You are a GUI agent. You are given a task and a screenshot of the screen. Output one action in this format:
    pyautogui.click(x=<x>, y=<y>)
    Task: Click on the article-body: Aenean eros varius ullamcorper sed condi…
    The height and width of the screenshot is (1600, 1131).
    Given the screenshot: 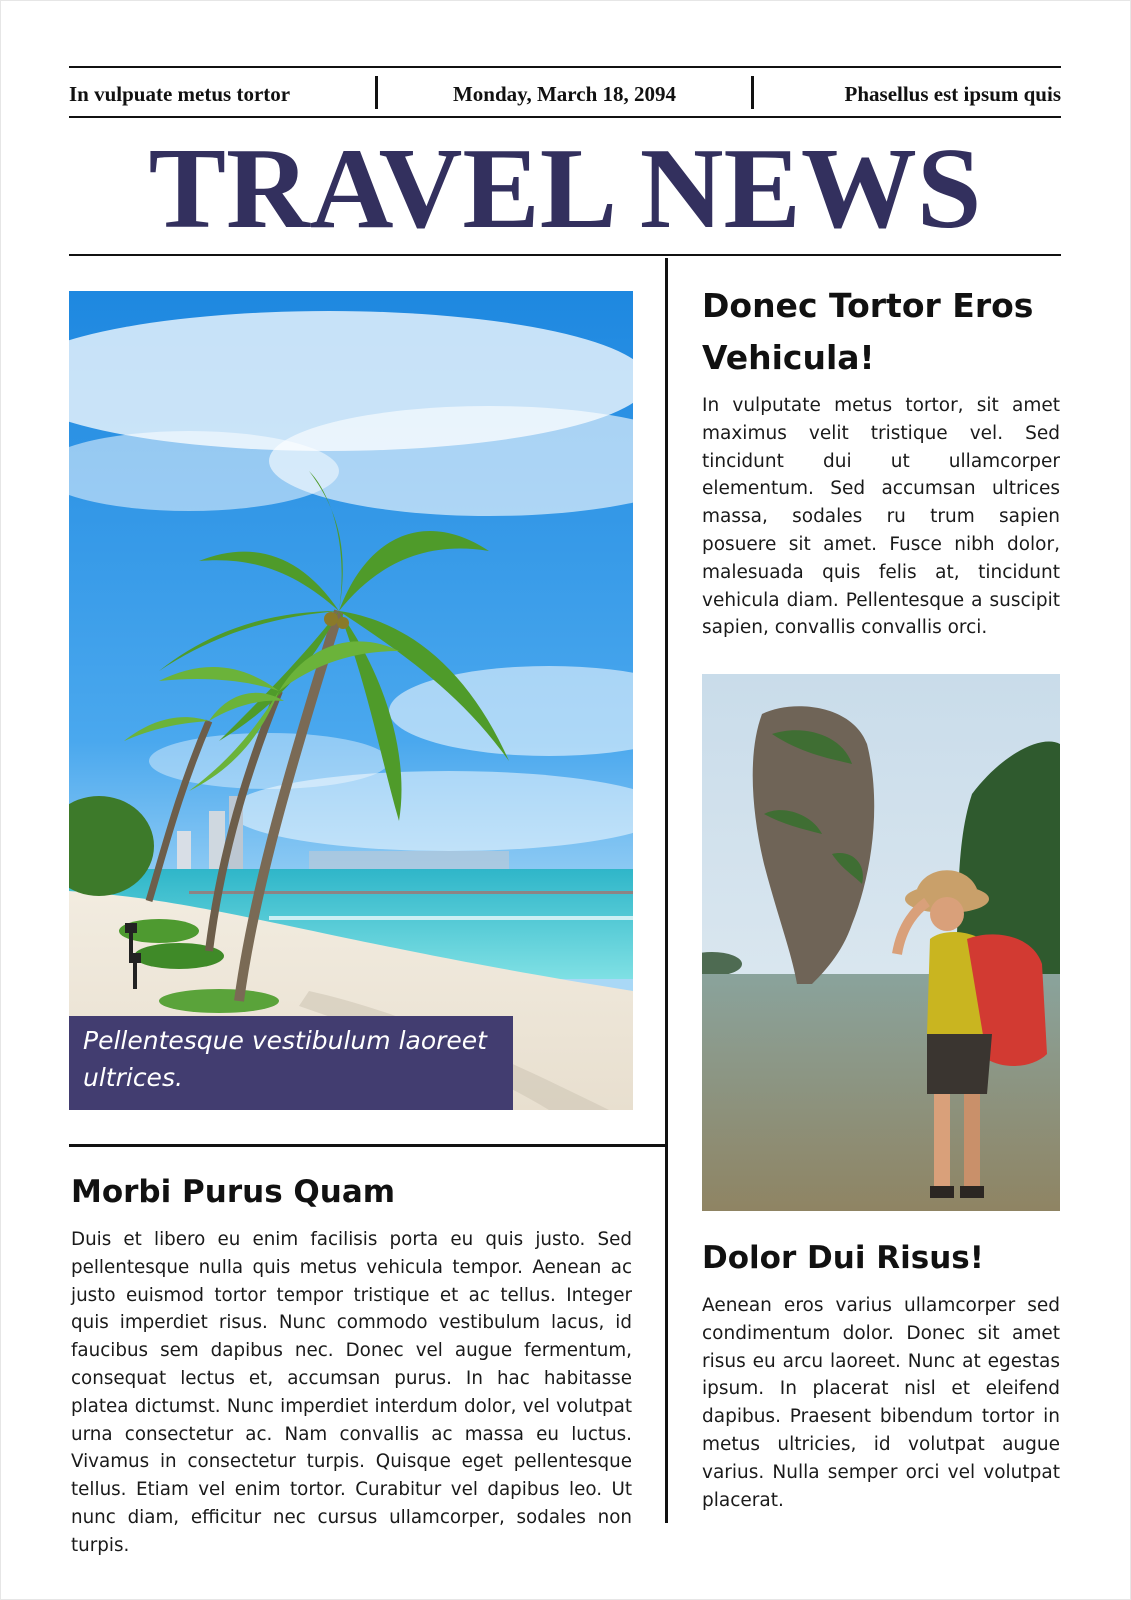 What is the action you would take?
    pyautogui.click(x=881, y=1403)
    